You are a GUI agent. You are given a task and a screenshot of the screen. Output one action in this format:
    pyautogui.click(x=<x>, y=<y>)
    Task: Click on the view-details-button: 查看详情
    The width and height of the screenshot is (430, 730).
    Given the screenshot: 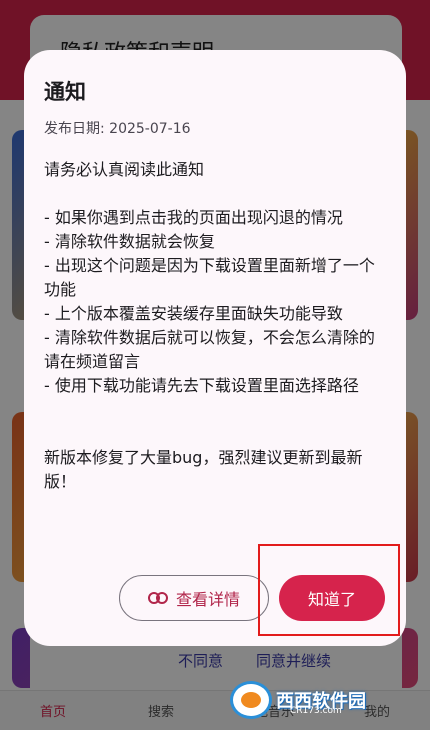 What is the action you would take?
    pyautogui.click(x=194, y=598)
    